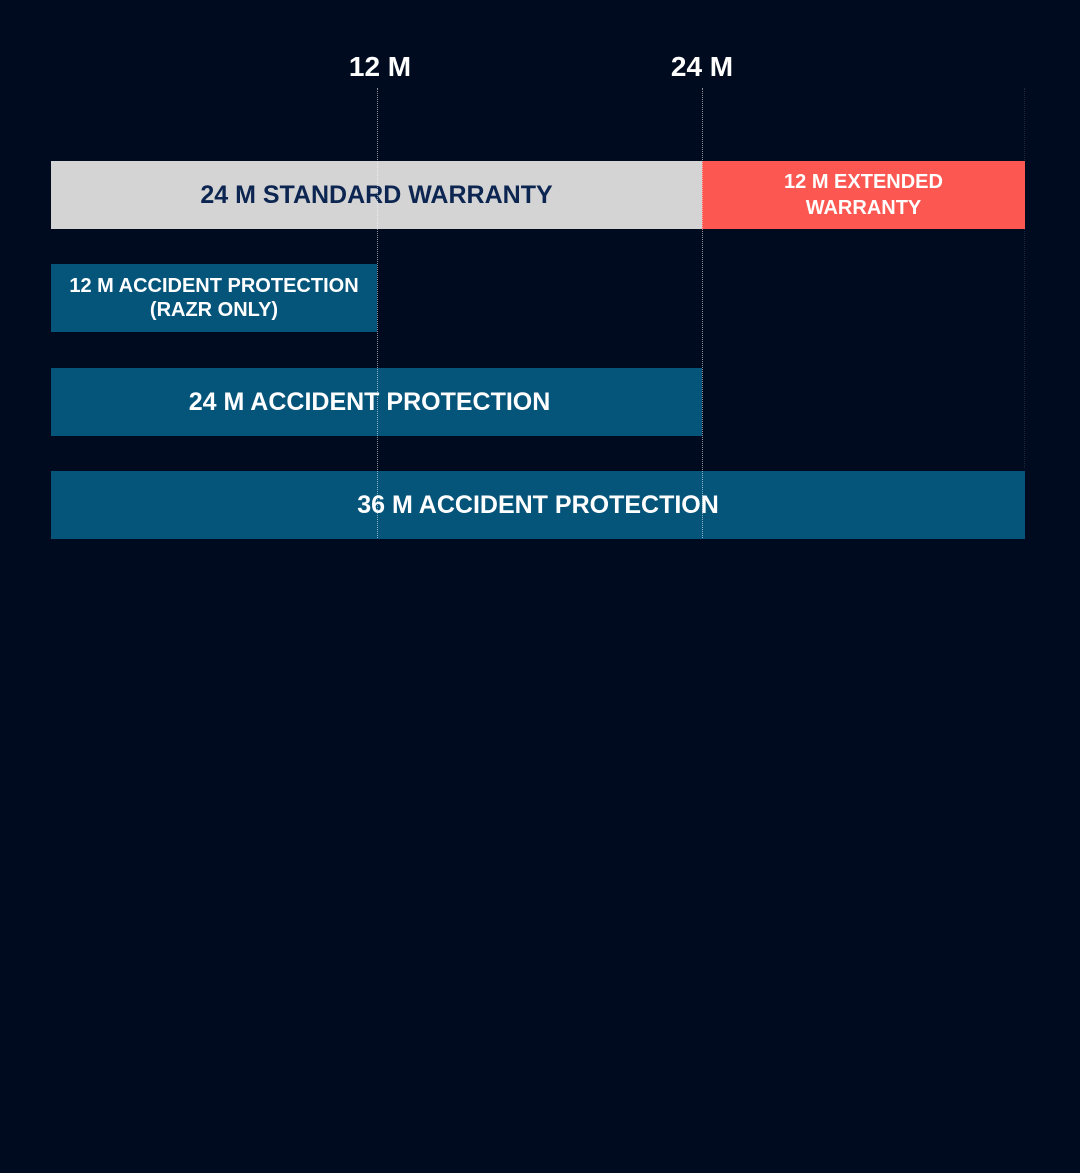  I want to click on accident-protection-36m-label: 36 M ACCIDENT PROTECTION, so click(538, 504).